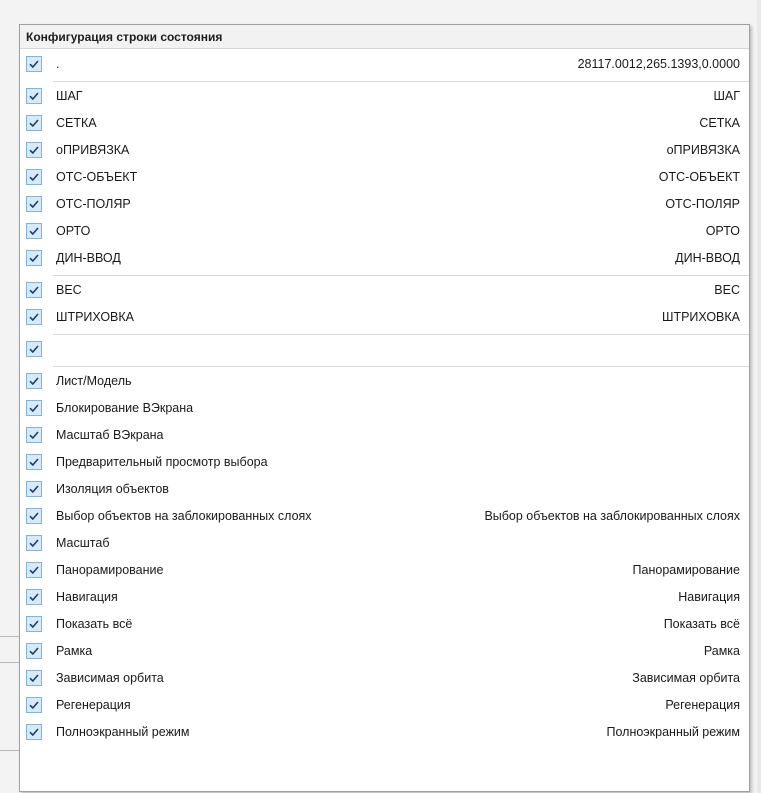  What do you see at coordinates (384, 350) in the screenshot?
I see `menu-item` at bounding box center [384, 350].